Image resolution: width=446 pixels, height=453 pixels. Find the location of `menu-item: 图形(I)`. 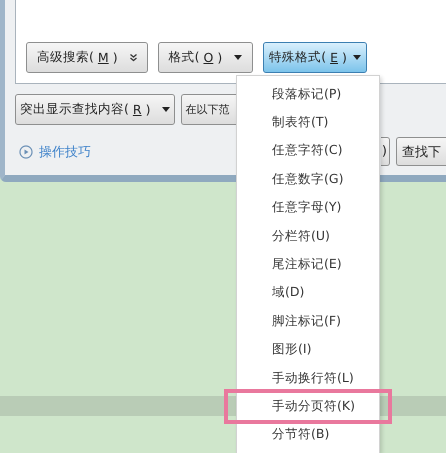

menu-item: 图形(I) is located at coordinates (308, 350).